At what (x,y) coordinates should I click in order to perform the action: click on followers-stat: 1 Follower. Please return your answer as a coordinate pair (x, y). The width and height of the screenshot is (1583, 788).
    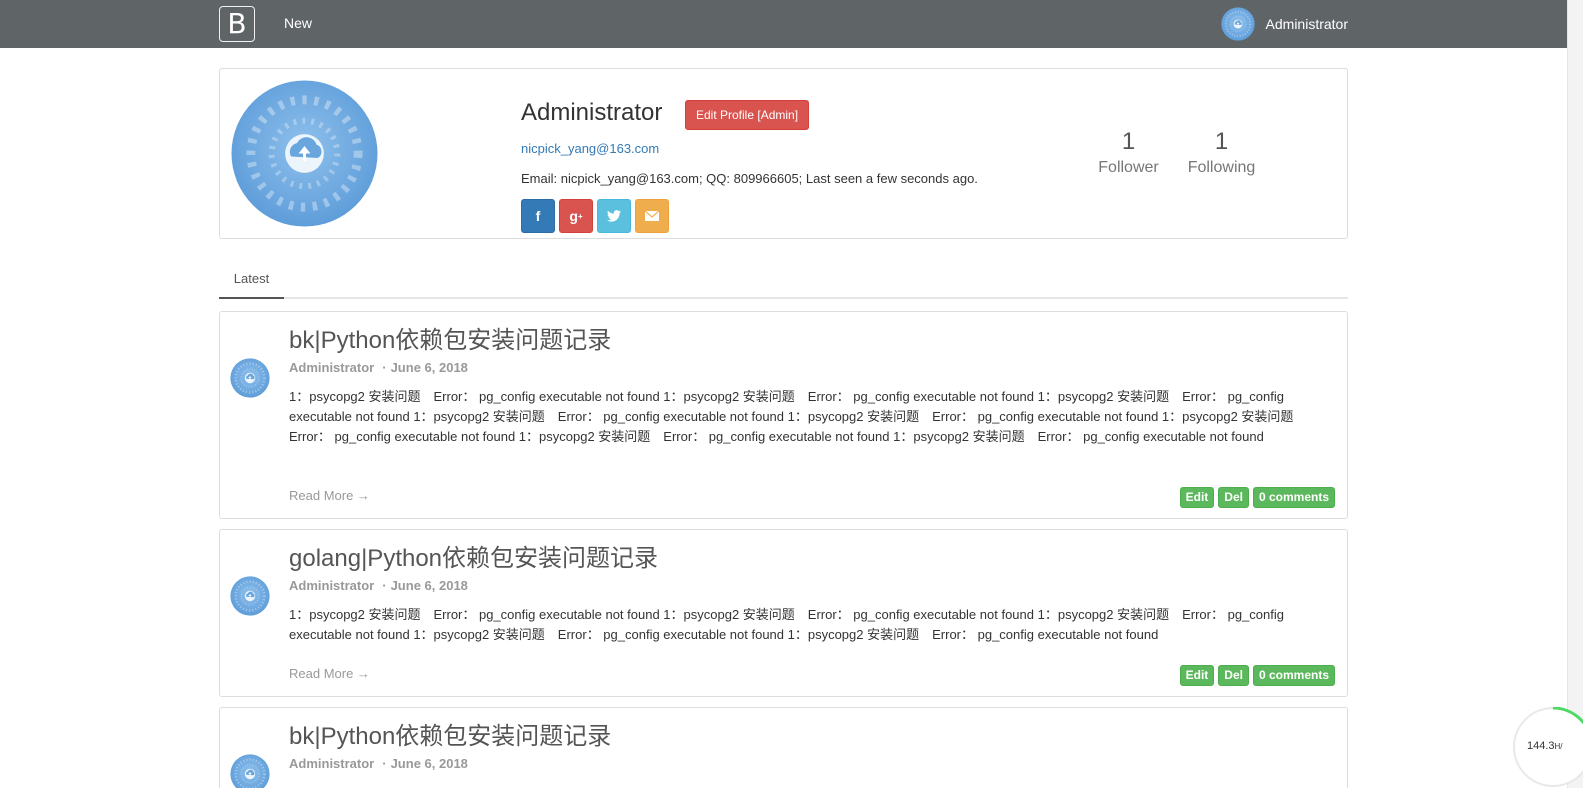
    Looking at the image, I should click on (1128, 153).